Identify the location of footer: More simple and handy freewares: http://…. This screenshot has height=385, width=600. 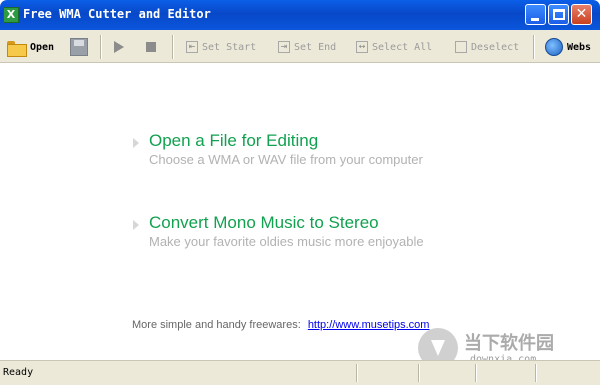
(280, 325).